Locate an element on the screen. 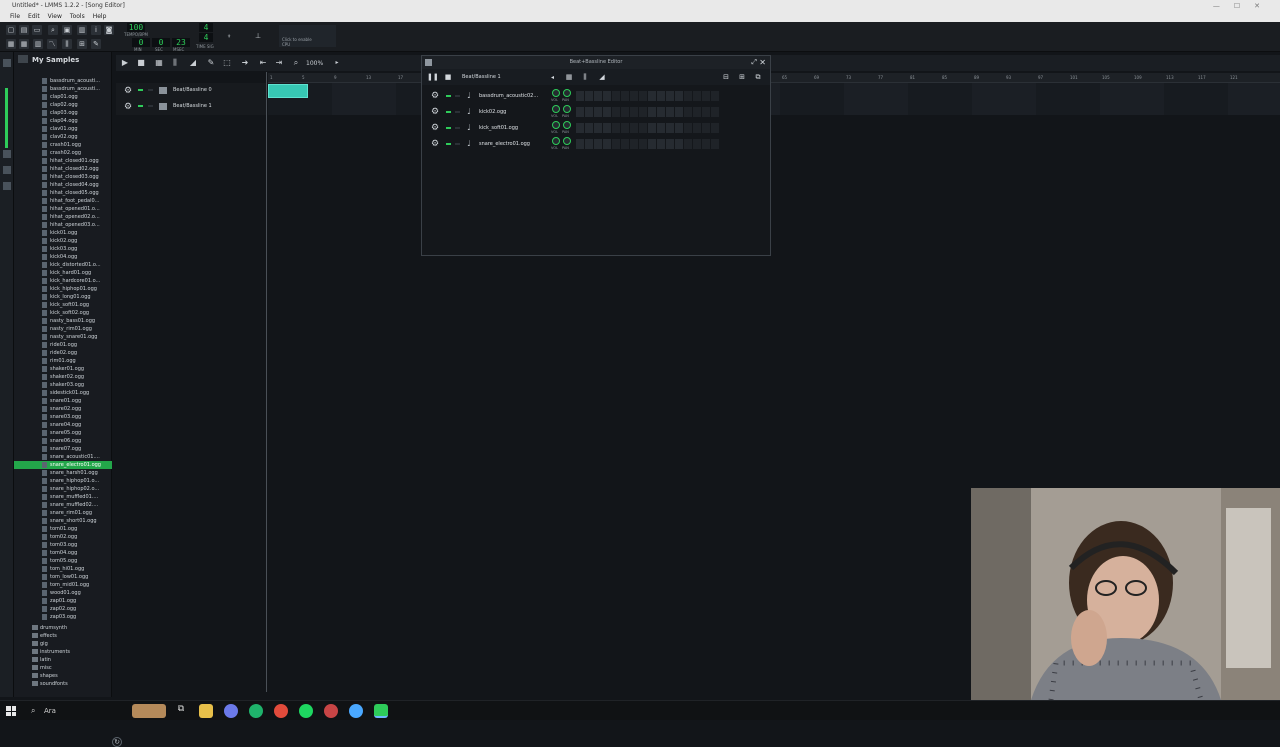  file-item: crash01.ogg is located at coordinates (63, 145).